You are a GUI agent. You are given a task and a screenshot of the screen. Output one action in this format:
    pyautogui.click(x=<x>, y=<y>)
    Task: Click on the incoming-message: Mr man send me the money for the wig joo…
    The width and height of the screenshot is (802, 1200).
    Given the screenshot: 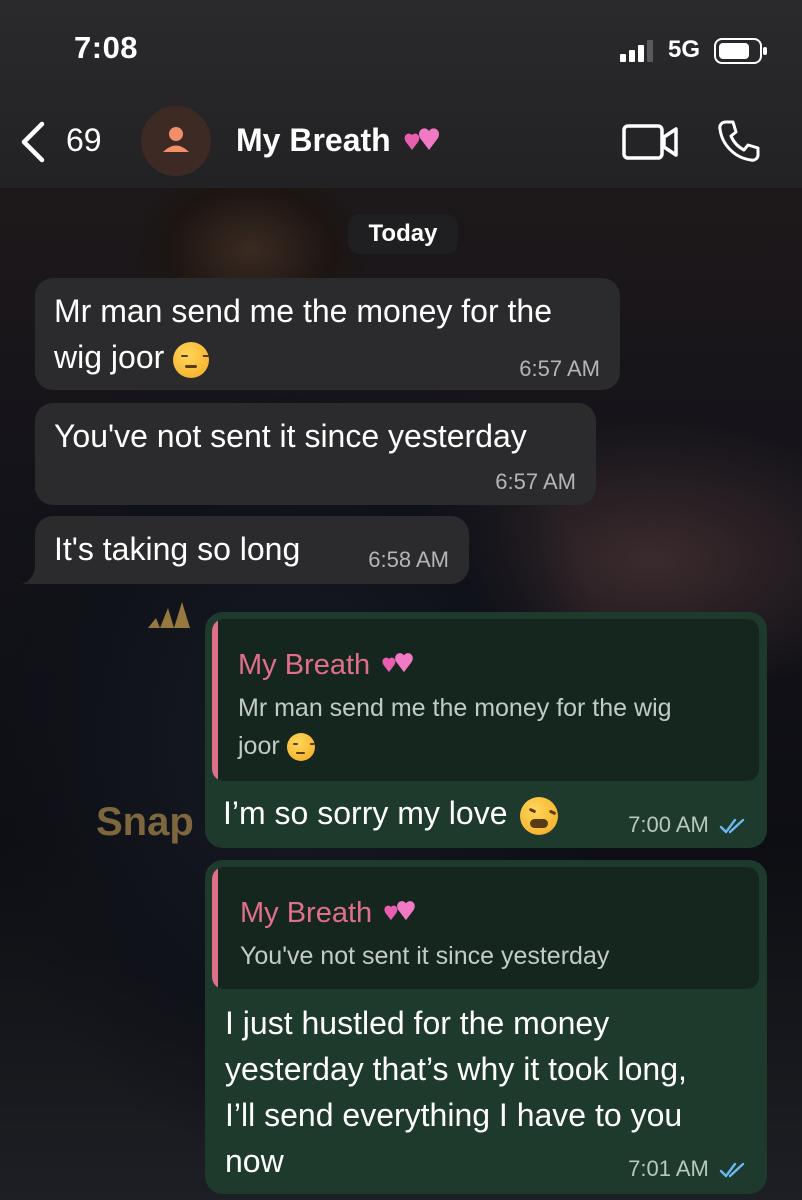 What is the action you would take?
    pyautogui.click(x=327, y=334)
    